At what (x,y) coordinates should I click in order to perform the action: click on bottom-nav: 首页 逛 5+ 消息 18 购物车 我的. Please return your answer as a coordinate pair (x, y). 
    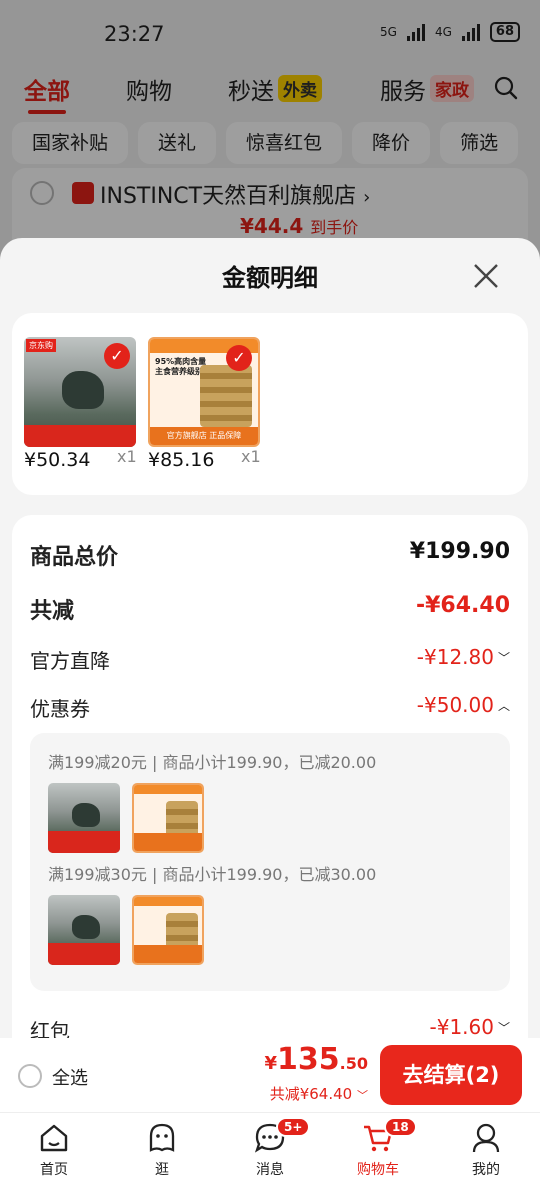
    Looking at the image, I should click on (270, 1150).